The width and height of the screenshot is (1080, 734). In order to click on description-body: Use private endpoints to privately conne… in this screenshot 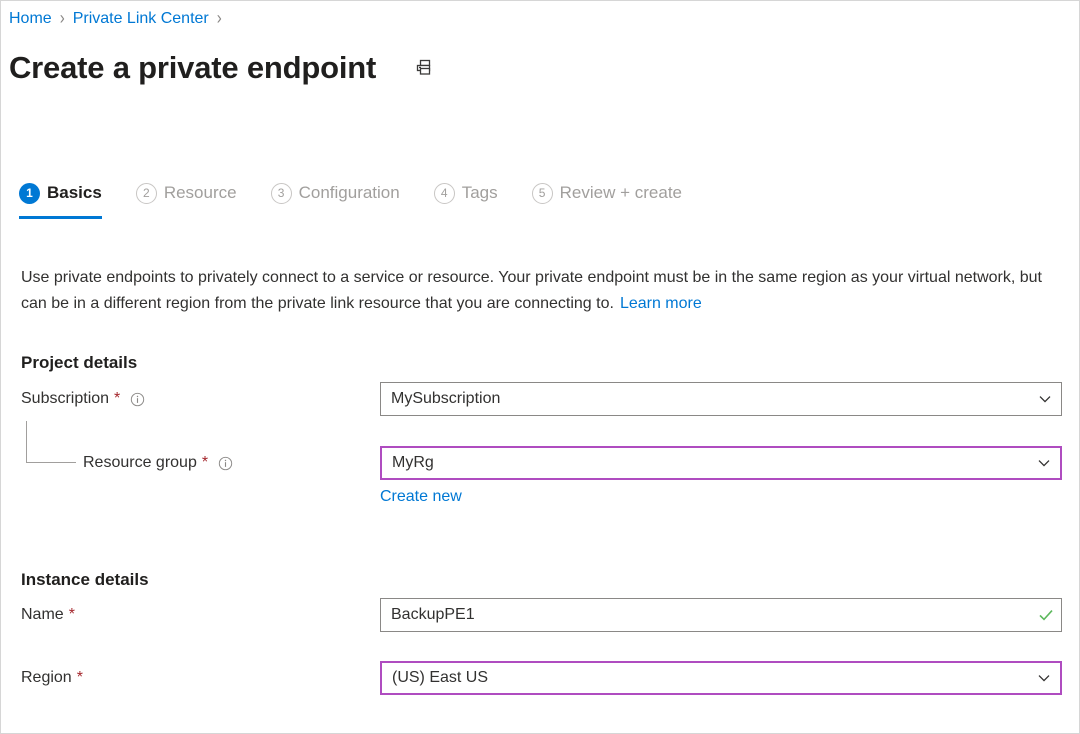, I will do `click(531, 290)`.